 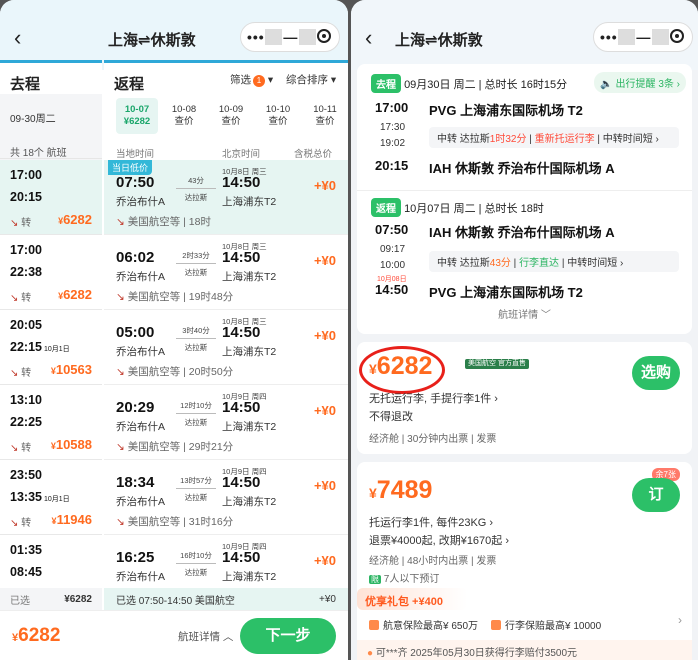 What do you see at coordinates (500, 263) in the screenshot?
I see `transit-duration: 43分` at bounding box center [500, 263].